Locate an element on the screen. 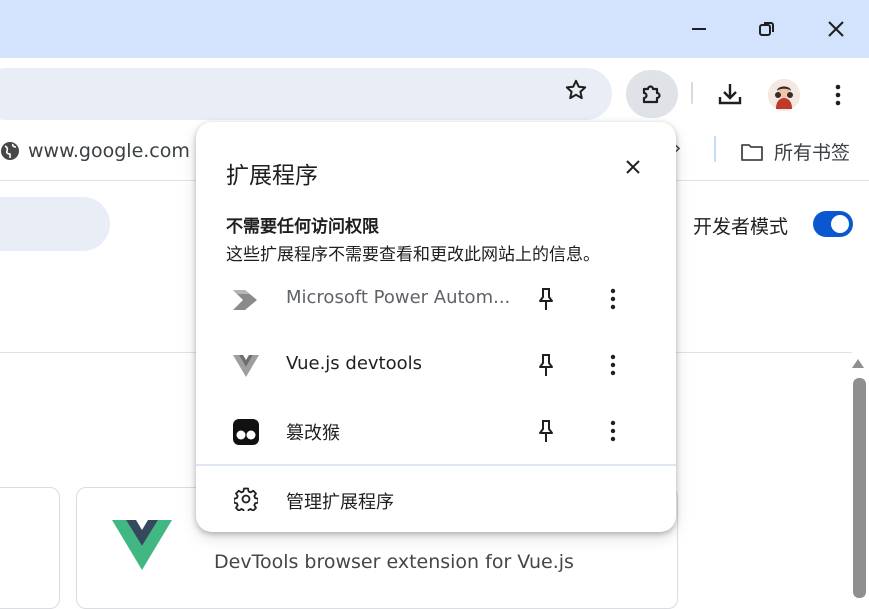 This screenshot has width=869, height=609. globe-icon is located at coordinates (10, 151).